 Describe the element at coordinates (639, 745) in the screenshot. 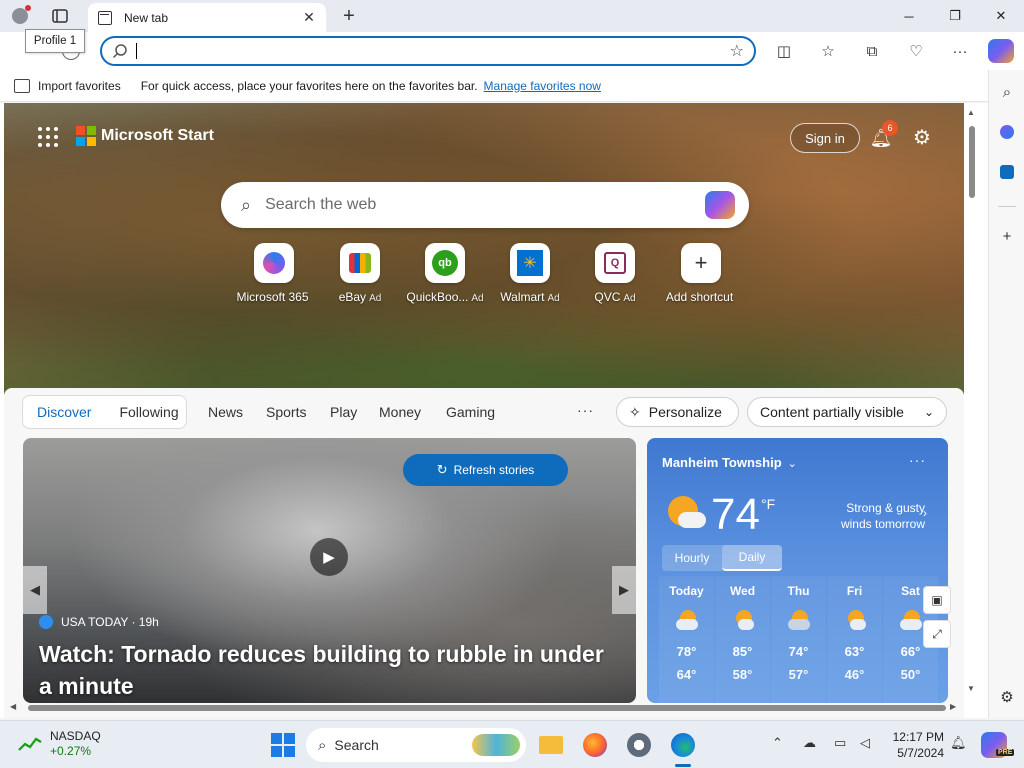

I see `settings-icon` at that location.